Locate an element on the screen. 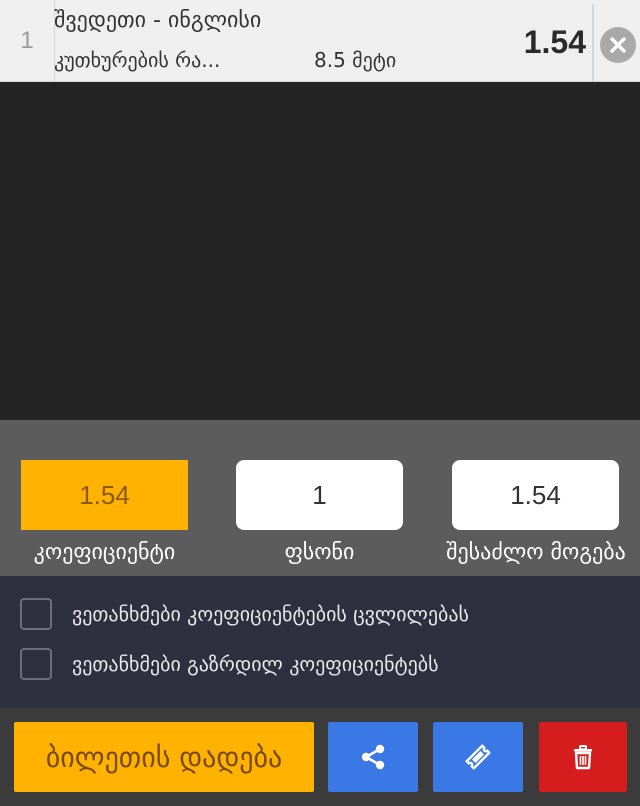  share-button is located at coordinates (373, 757).